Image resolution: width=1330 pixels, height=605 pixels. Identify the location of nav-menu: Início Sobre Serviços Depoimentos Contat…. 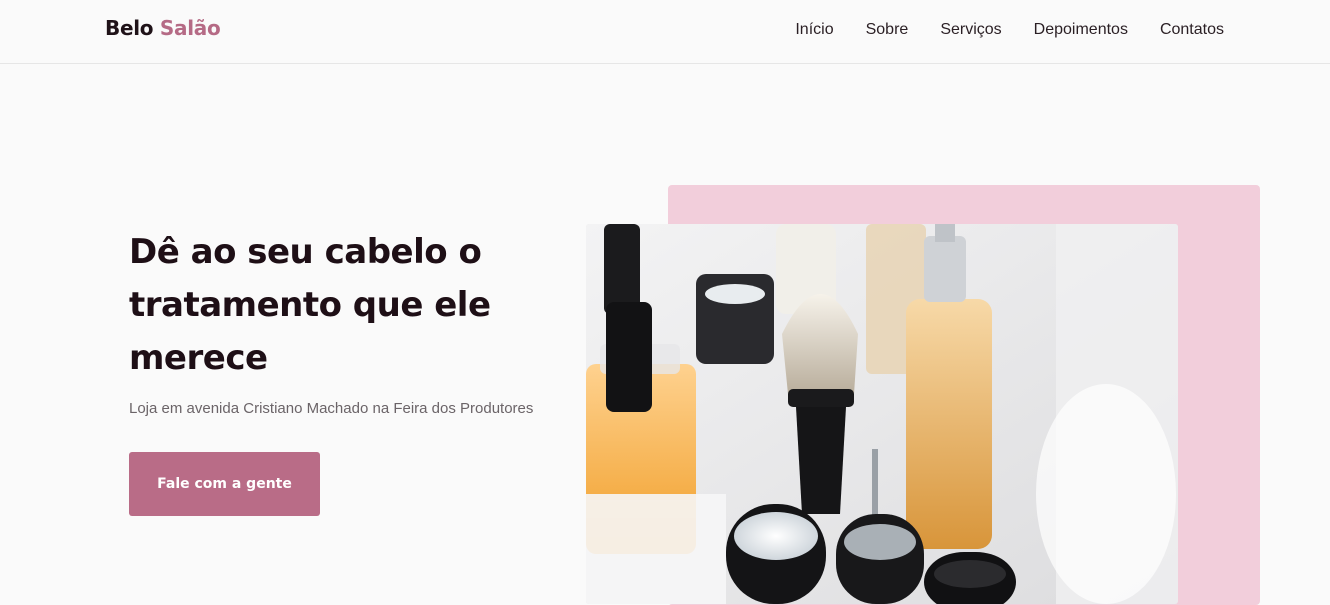
(1009, 29).